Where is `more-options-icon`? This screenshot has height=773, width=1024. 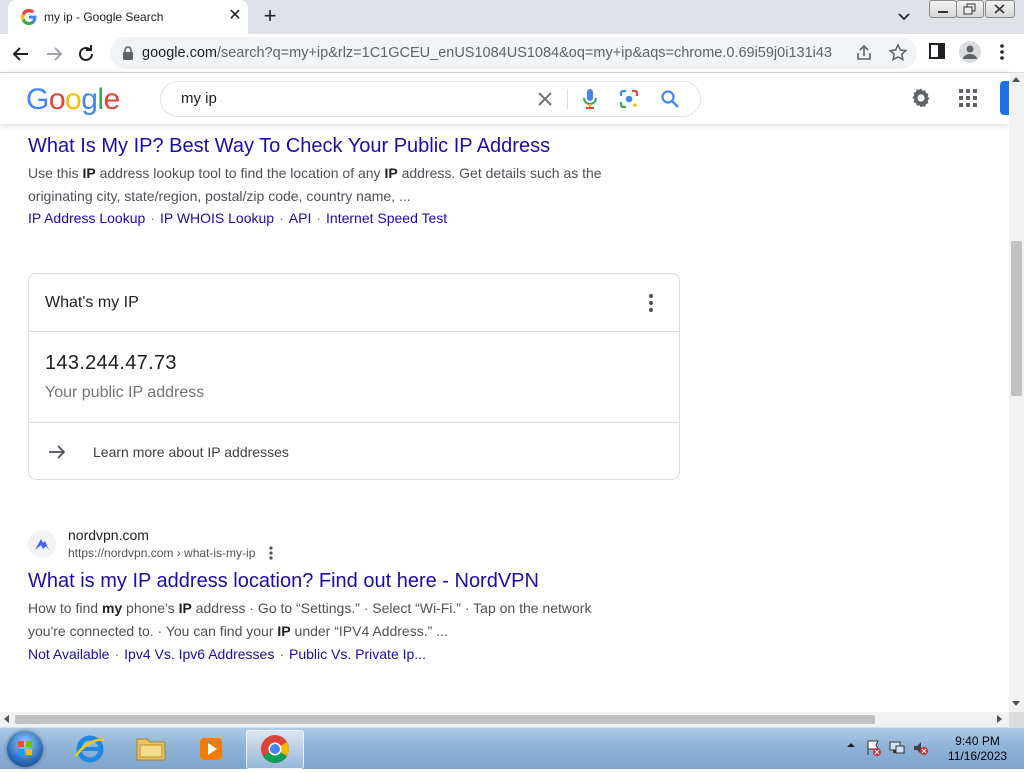
more-options-icon is located at coordinates (651, 303).